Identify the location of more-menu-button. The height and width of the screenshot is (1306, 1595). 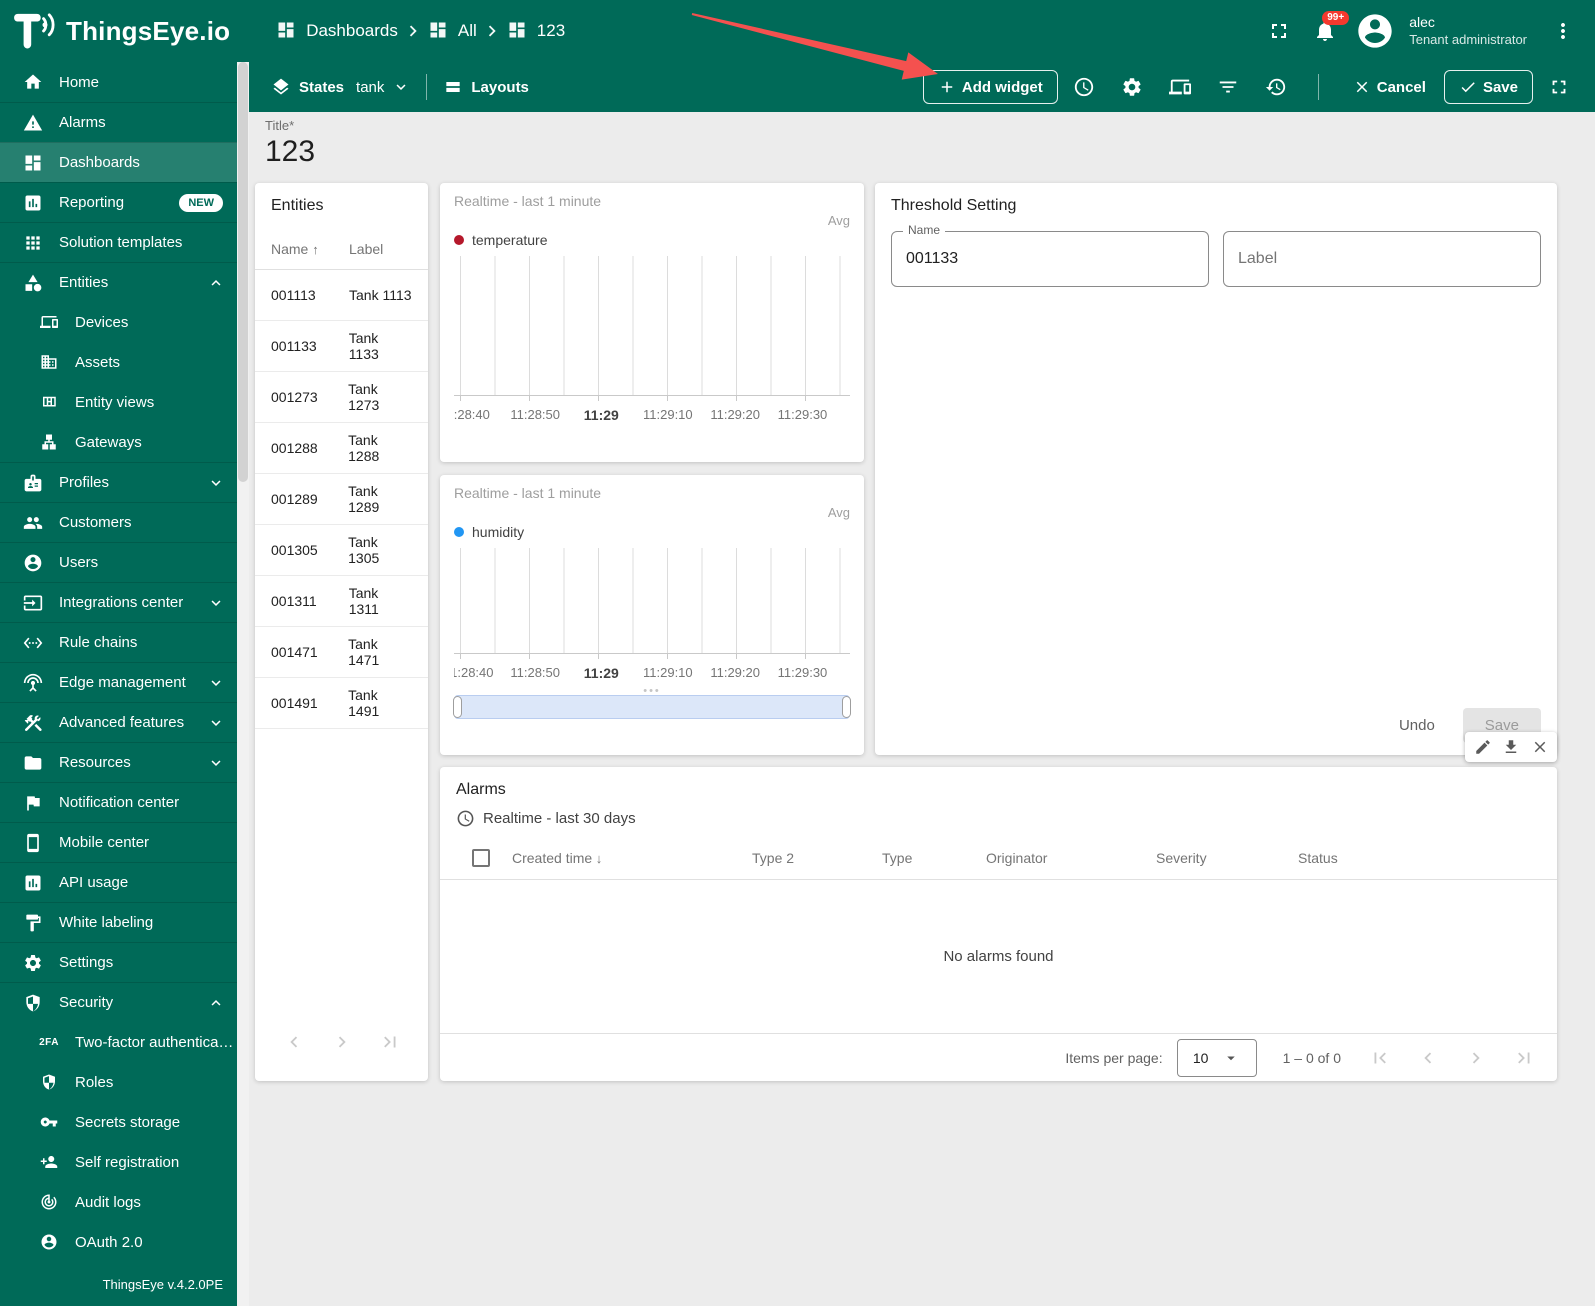
(1563, 31).